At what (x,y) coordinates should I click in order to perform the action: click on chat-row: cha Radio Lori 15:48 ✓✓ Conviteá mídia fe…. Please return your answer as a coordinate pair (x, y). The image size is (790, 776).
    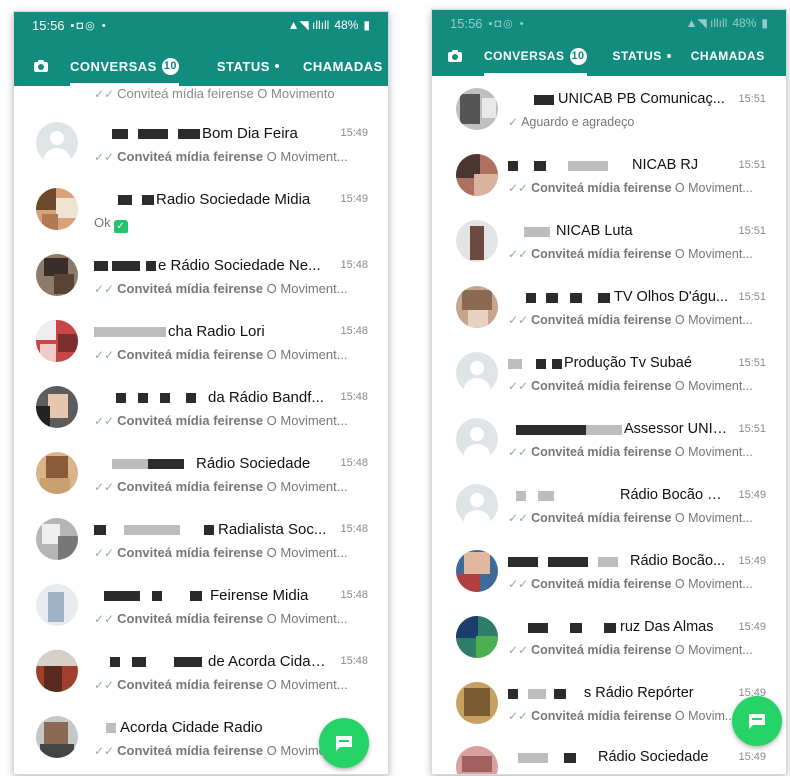
    Looking at the image, I should click on (201, 343).